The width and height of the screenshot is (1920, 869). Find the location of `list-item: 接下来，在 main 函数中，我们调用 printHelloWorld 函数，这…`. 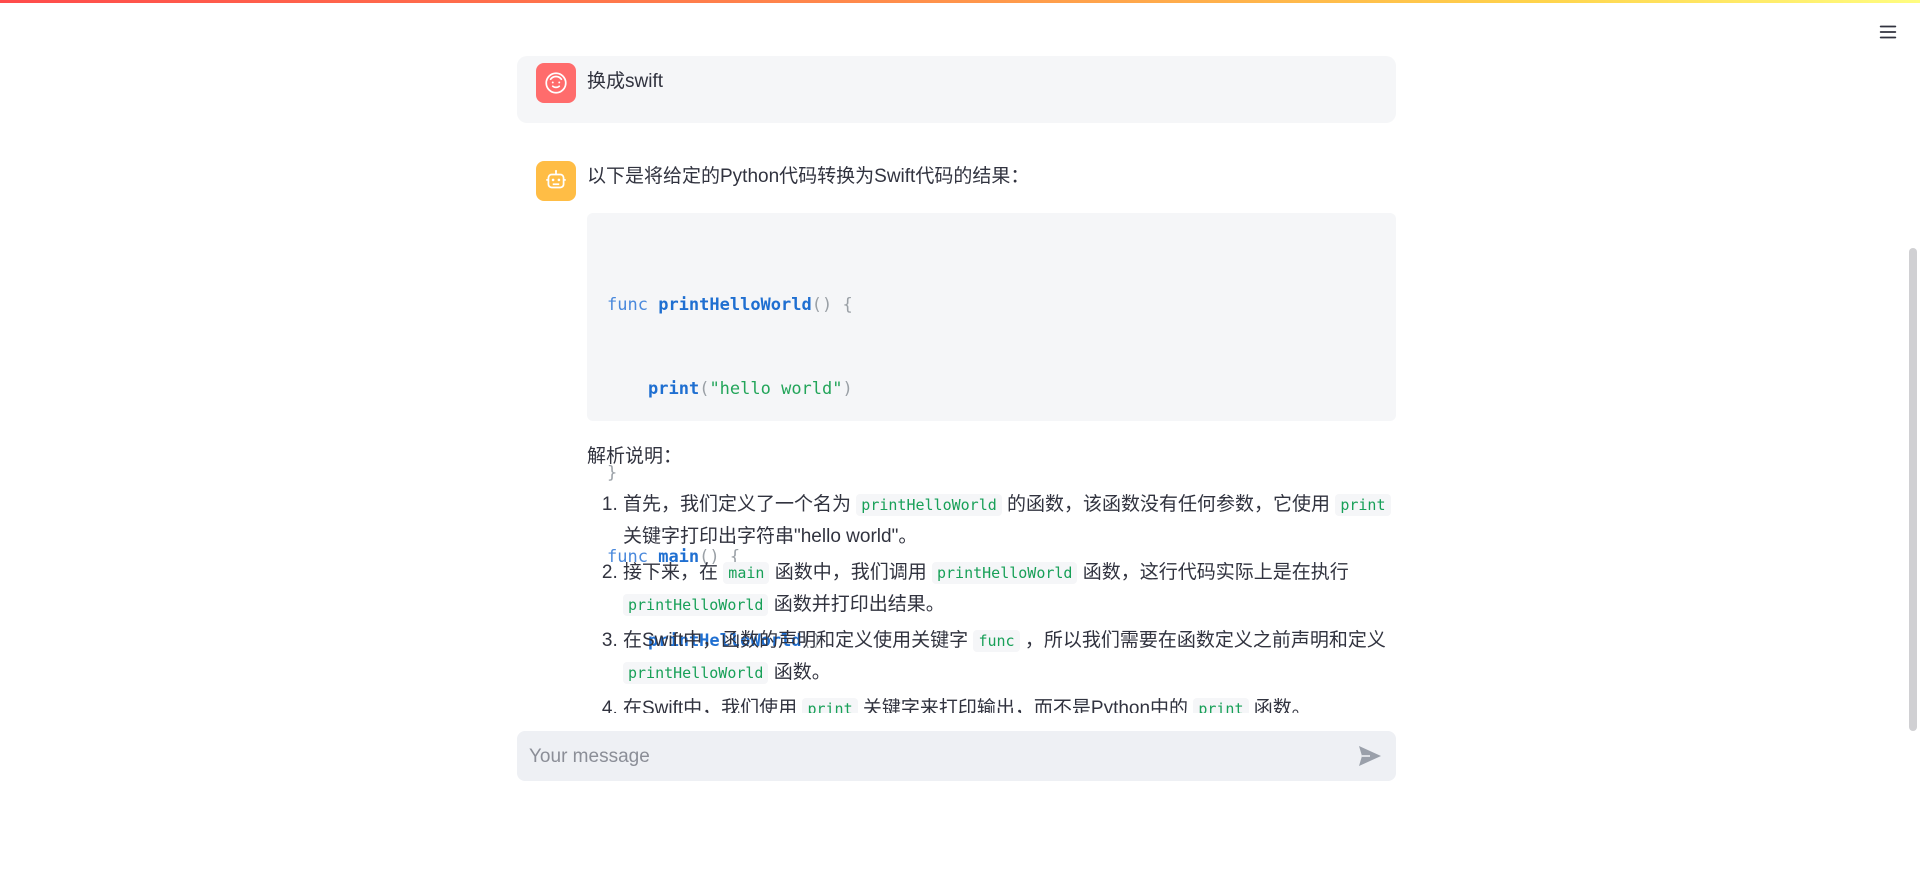

list-item: 接下来，在 main 函数中，我们调用 printHelloWorld 函数，这… is located at coordinates (1009, 589).